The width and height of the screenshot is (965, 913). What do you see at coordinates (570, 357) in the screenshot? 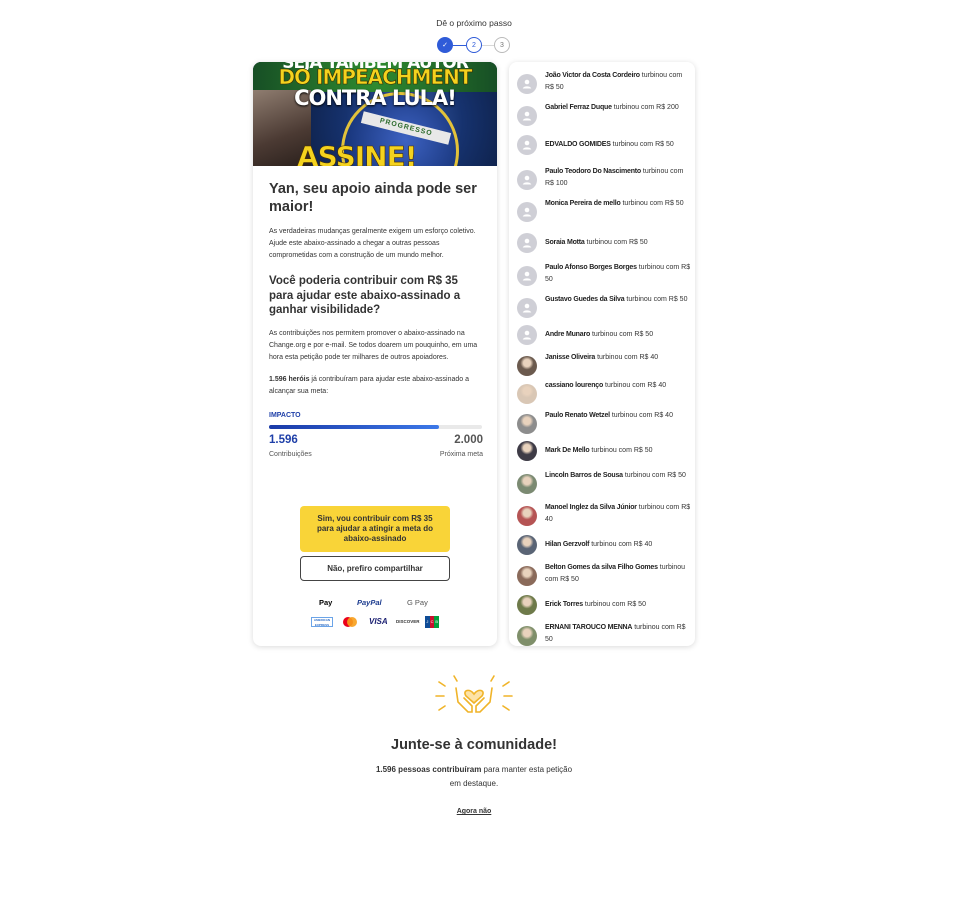
I see `donor-name: Janisse Oliveira` at bounding box center [570, 357].